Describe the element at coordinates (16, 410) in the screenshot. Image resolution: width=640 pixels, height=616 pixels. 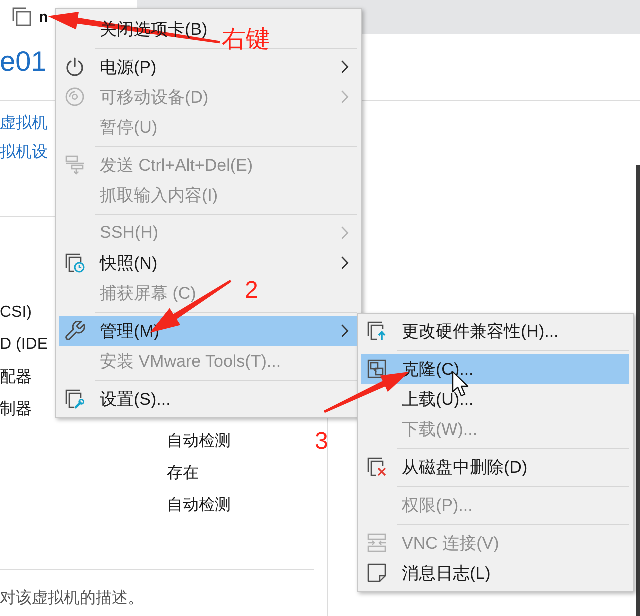
I see `device-name: 制器` at that location.